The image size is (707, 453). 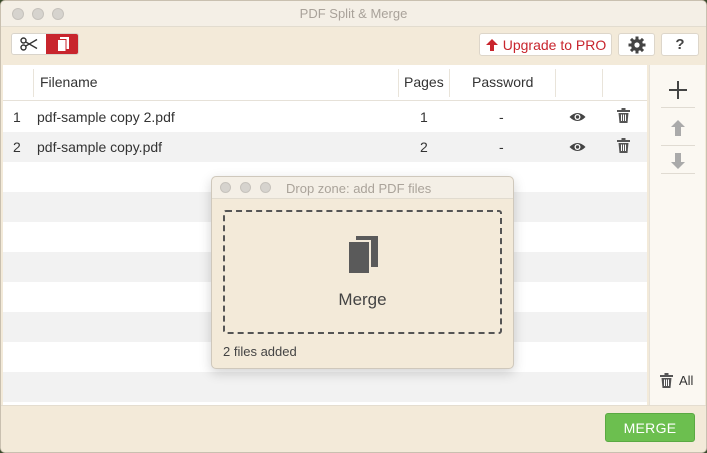 I want to click on merge-mode-button, so click(x=62, y=44).